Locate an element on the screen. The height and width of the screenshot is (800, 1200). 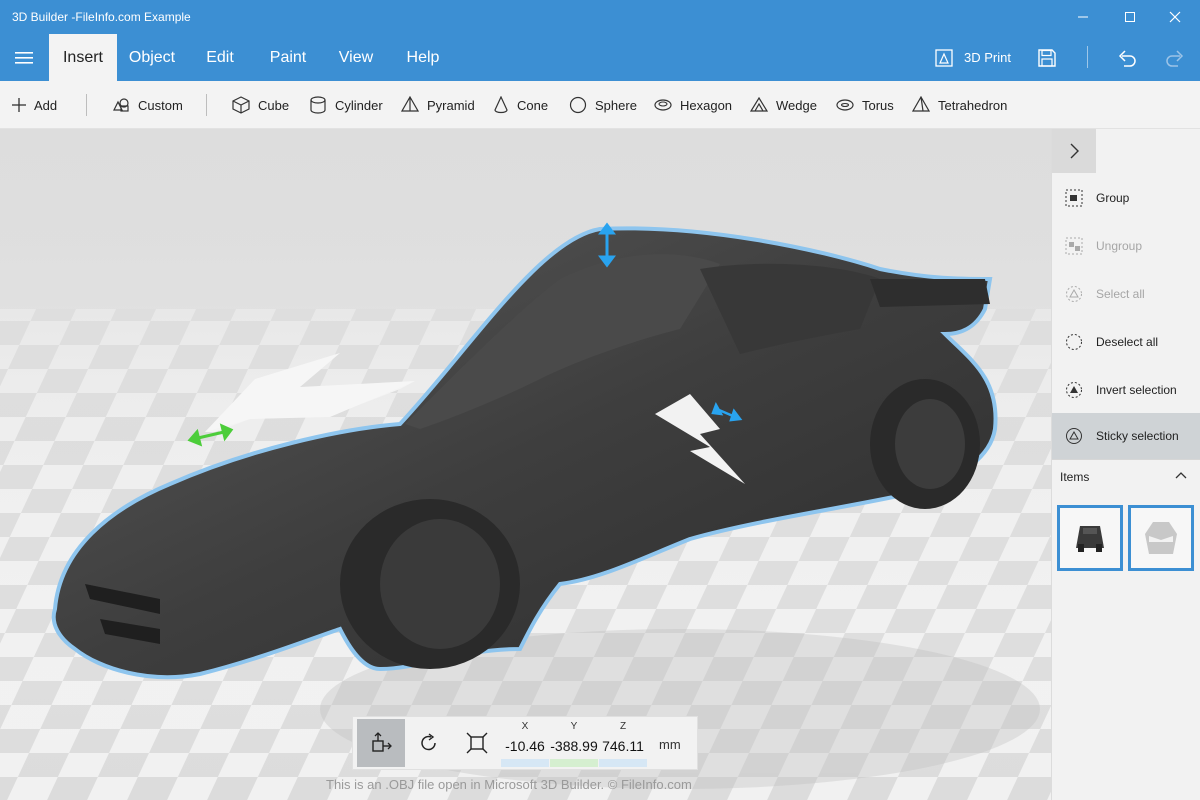
maximize-button is located at coordinates (1130, 17).